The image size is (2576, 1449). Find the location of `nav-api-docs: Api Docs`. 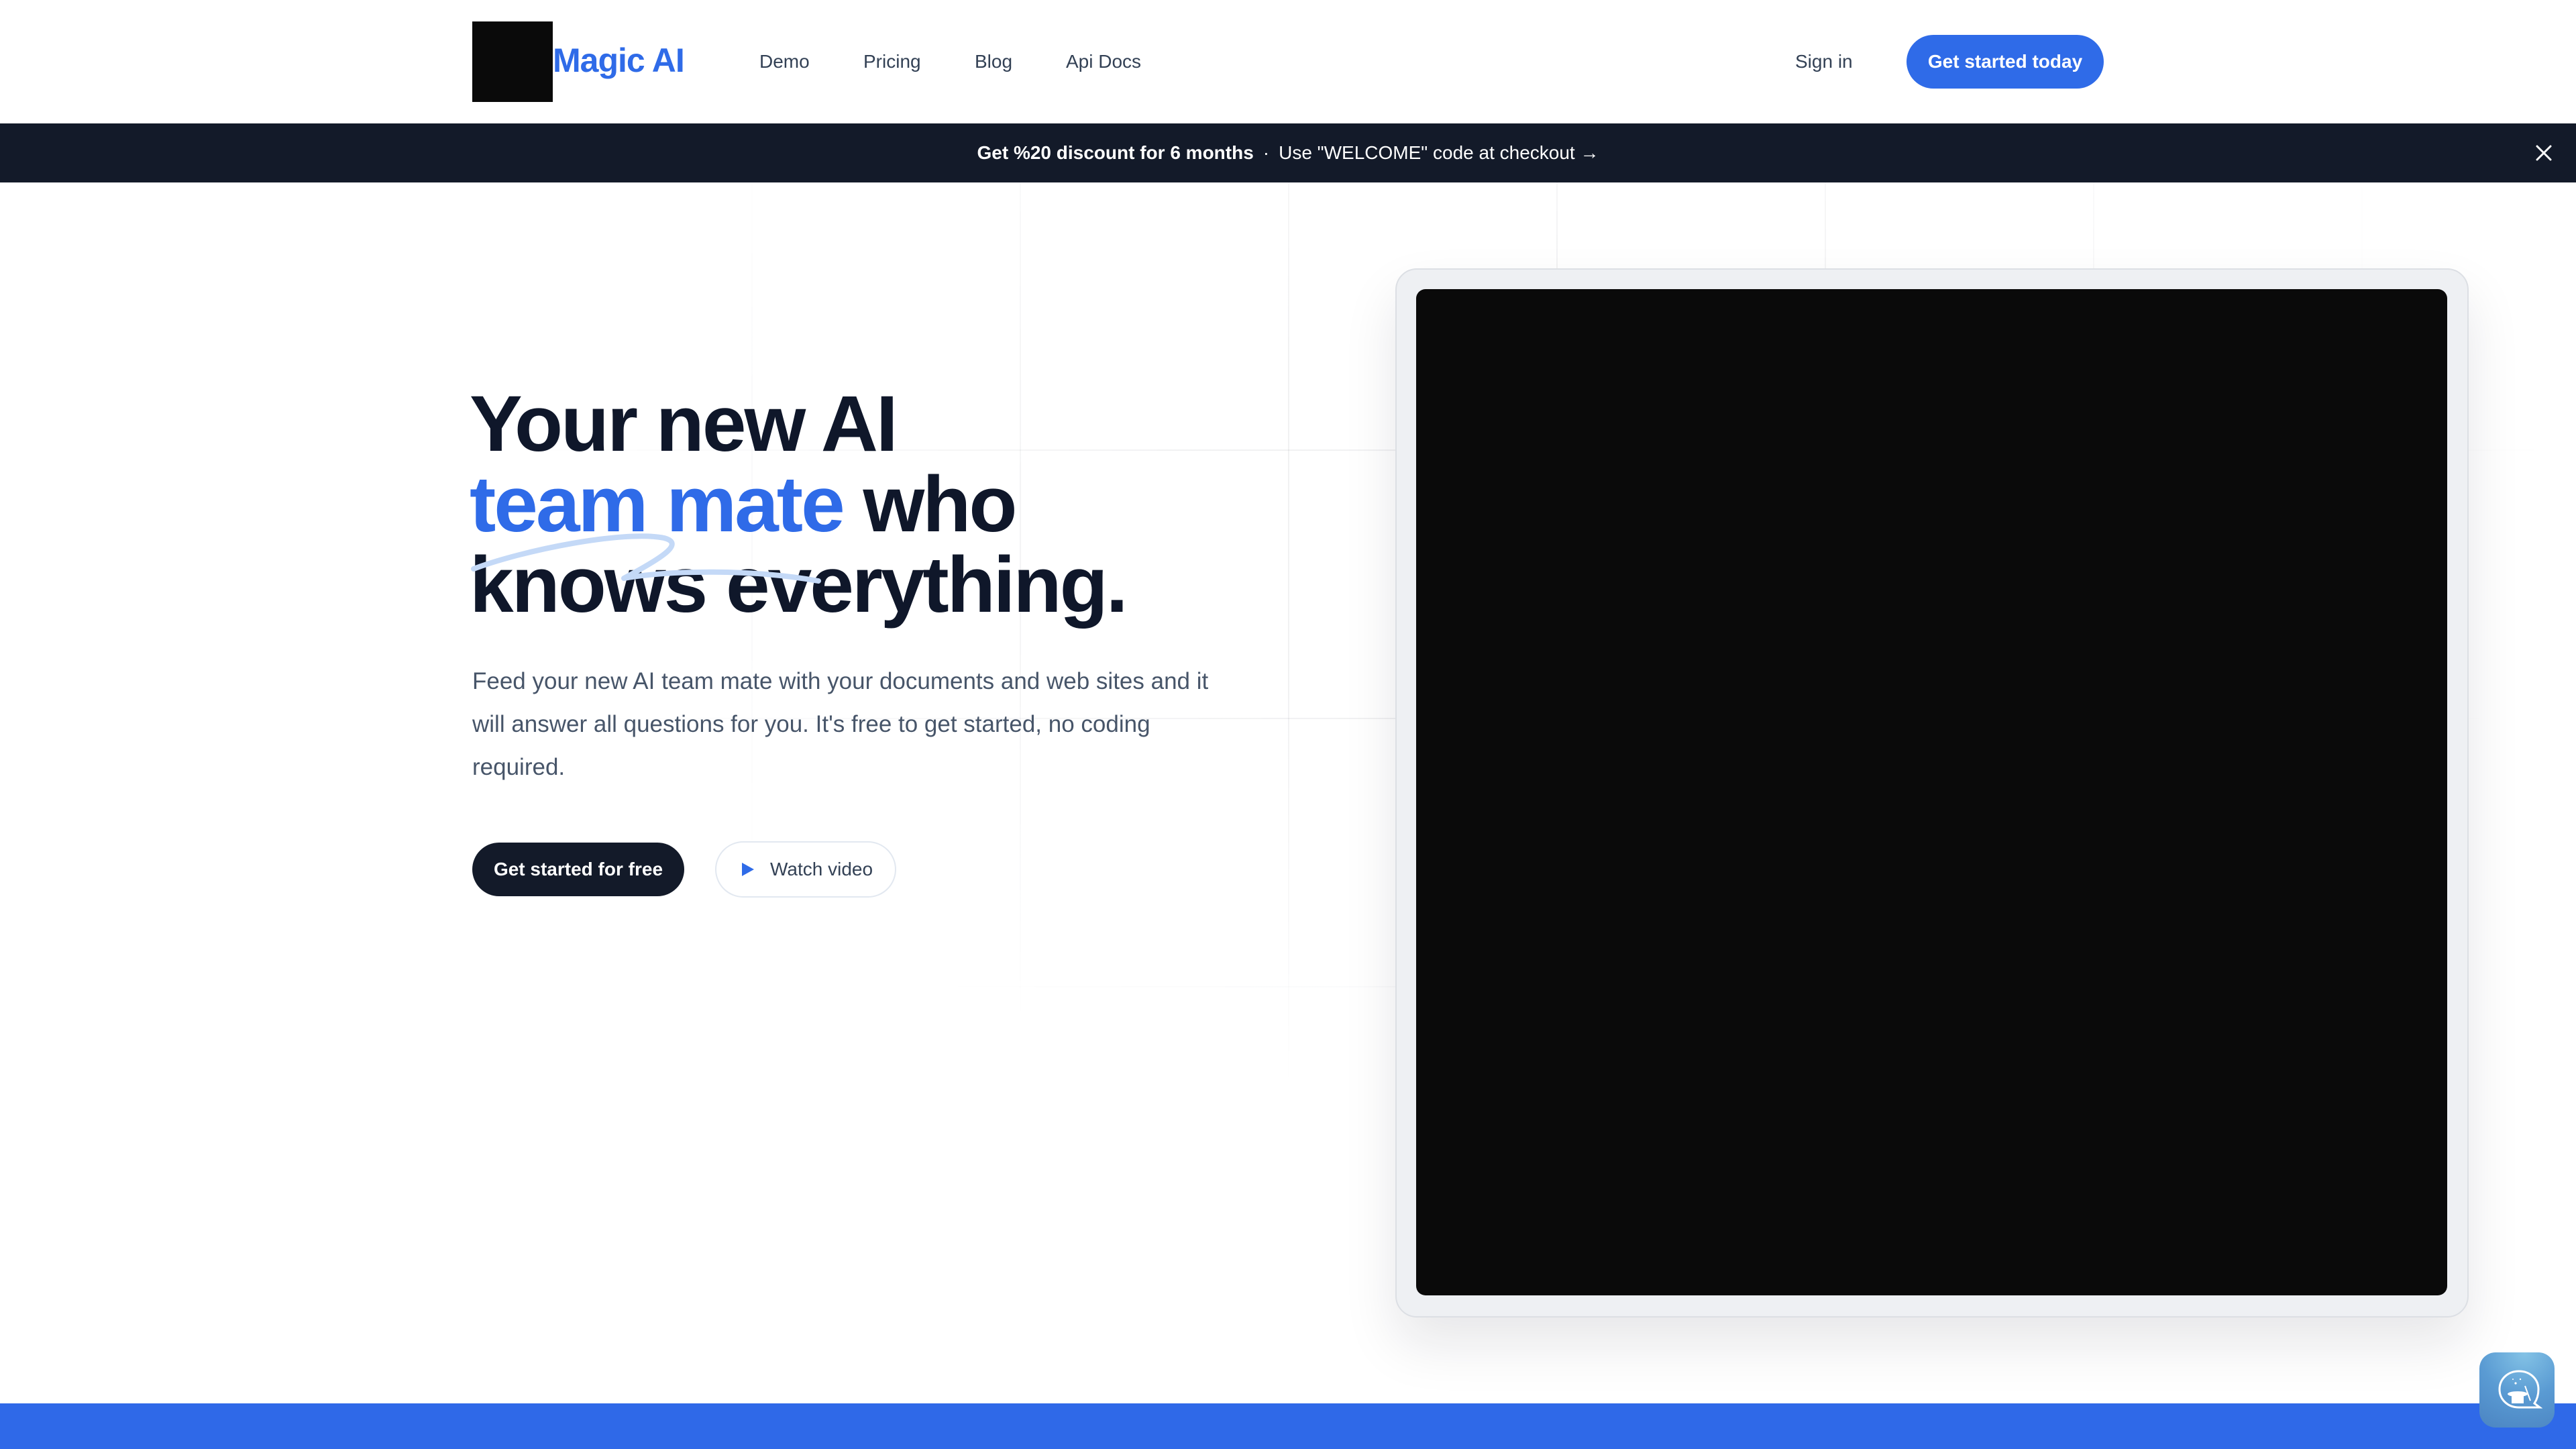

nav-api-docs: Api Docs is located at coordinates (1103, 61).